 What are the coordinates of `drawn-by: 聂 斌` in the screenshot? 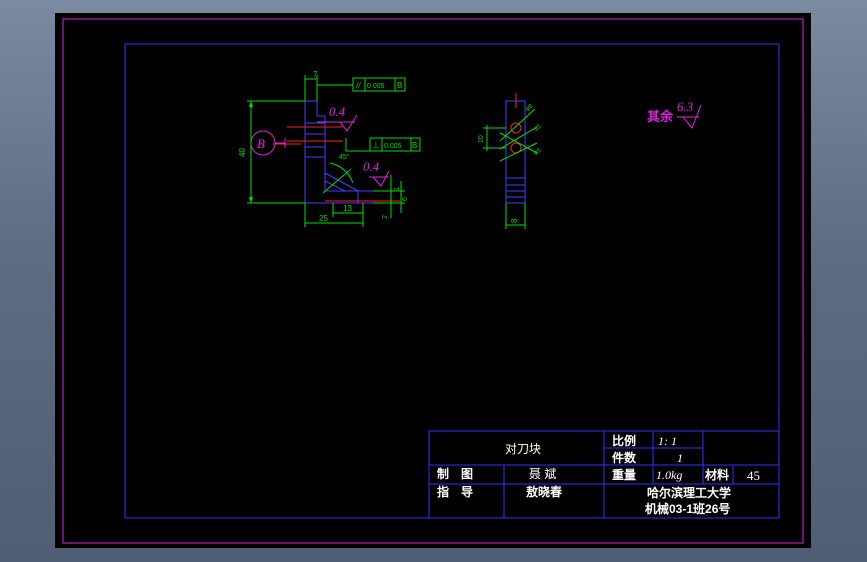 It's located at (542, 474).